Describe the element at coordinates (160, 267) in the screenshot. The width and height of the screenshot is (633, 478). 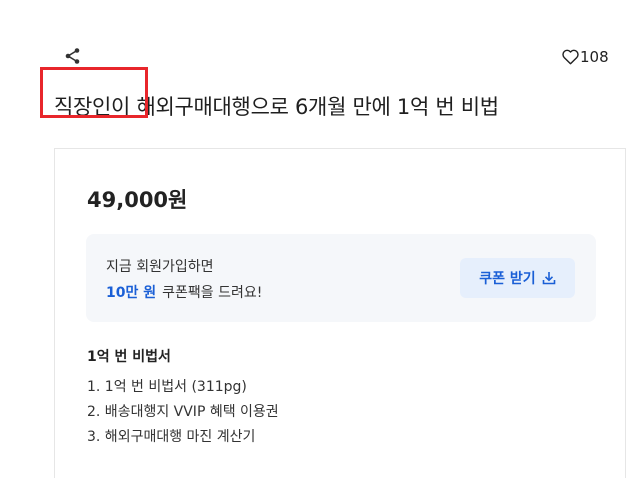
I see `coupon-message-line1: 지금 회원가입하면` at that location.